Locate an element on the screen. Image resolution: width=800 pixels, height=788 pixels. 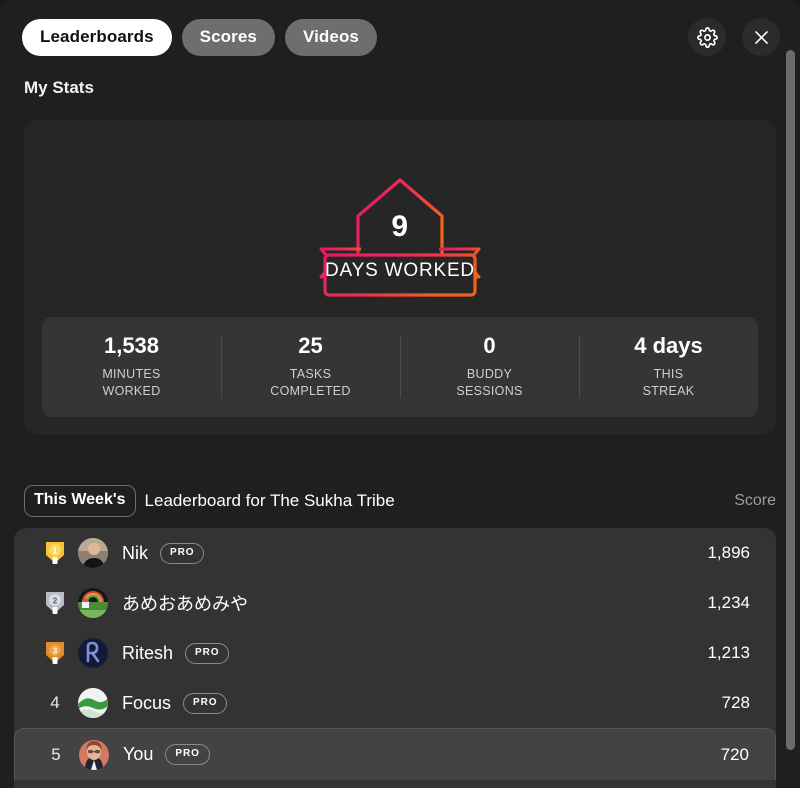
user-score: 728 is located at coordinates (735, 702).